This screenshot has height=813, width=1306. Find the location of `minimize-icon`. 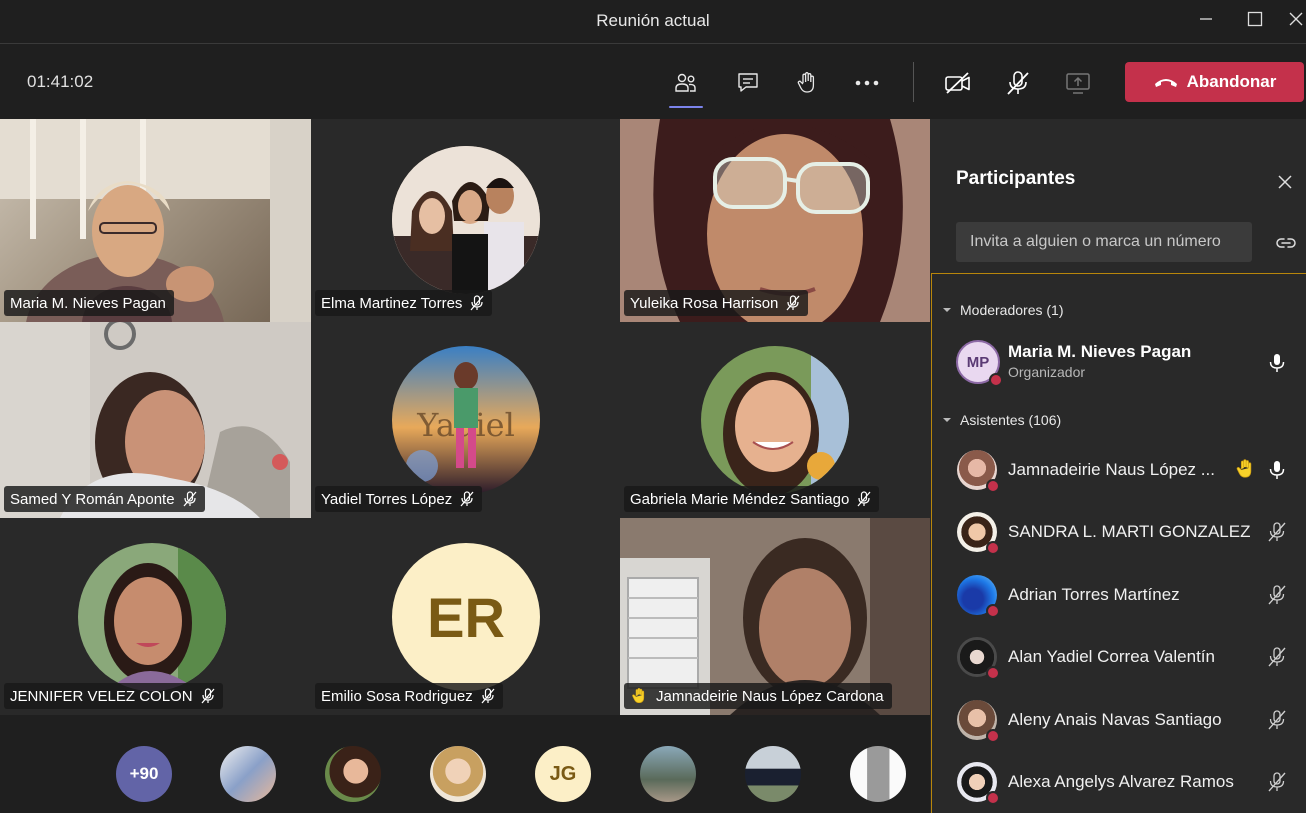

minimize-icon is located at coordinates (1206, 19).